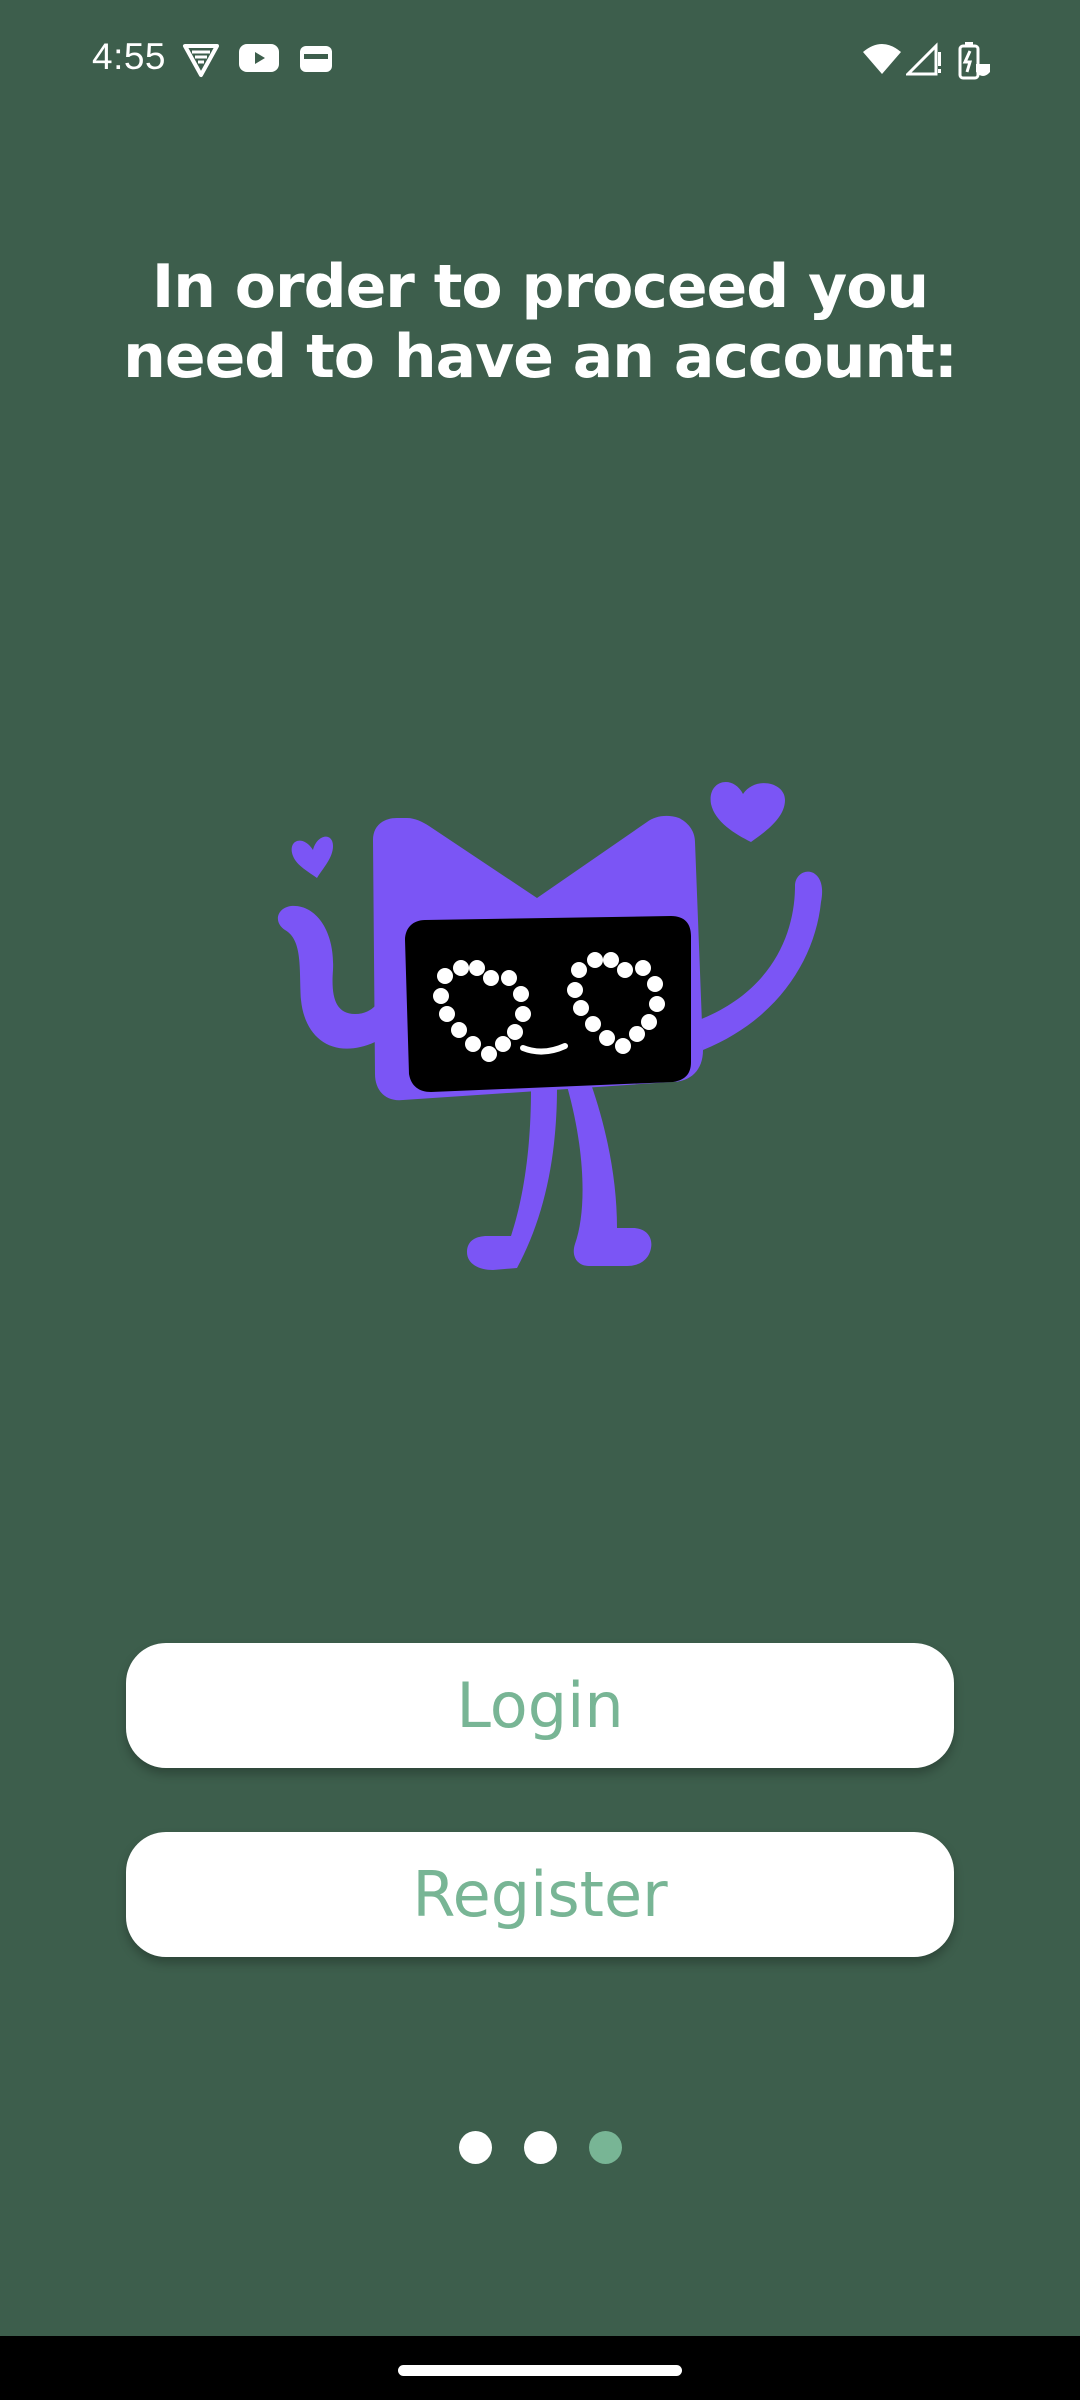 Image resolution: width=1080 pixels, height=2400 pixels. I want to click on wallet-icon, so click(316, 59).